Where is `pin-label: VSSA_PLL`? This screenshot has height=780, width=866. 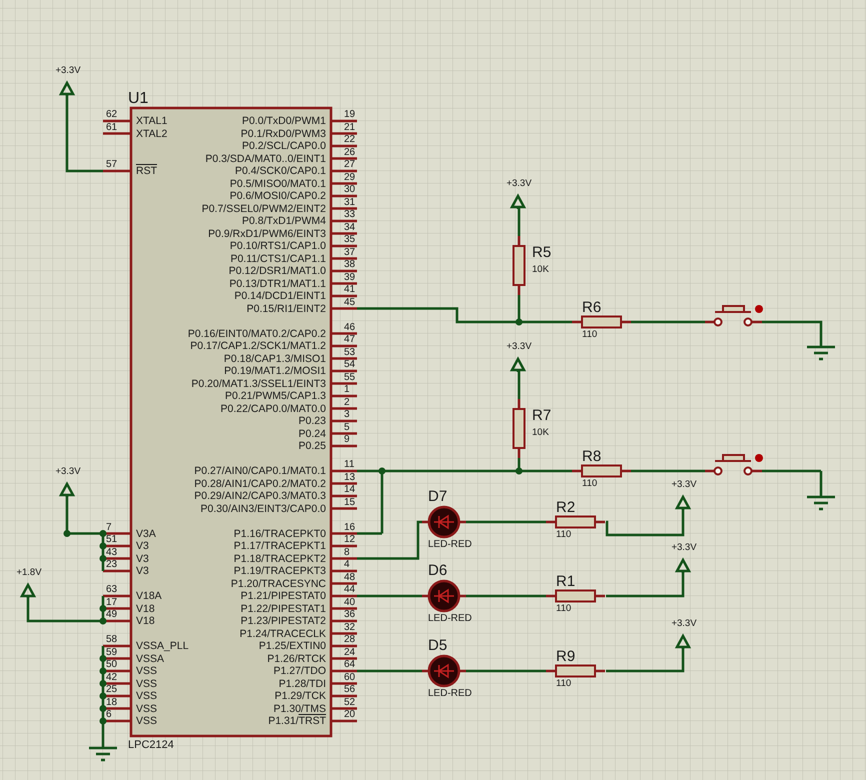 pin-label: VSSA_PLL is located at coordinates (162, 646).